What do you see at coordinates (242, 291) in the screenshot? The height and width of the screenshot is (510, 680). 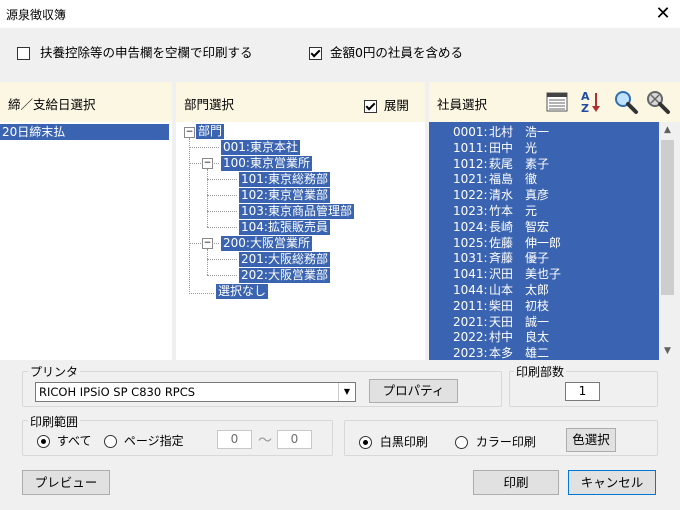 I see `tree-node-none: 選択なし` at bounding box center [242, 291].